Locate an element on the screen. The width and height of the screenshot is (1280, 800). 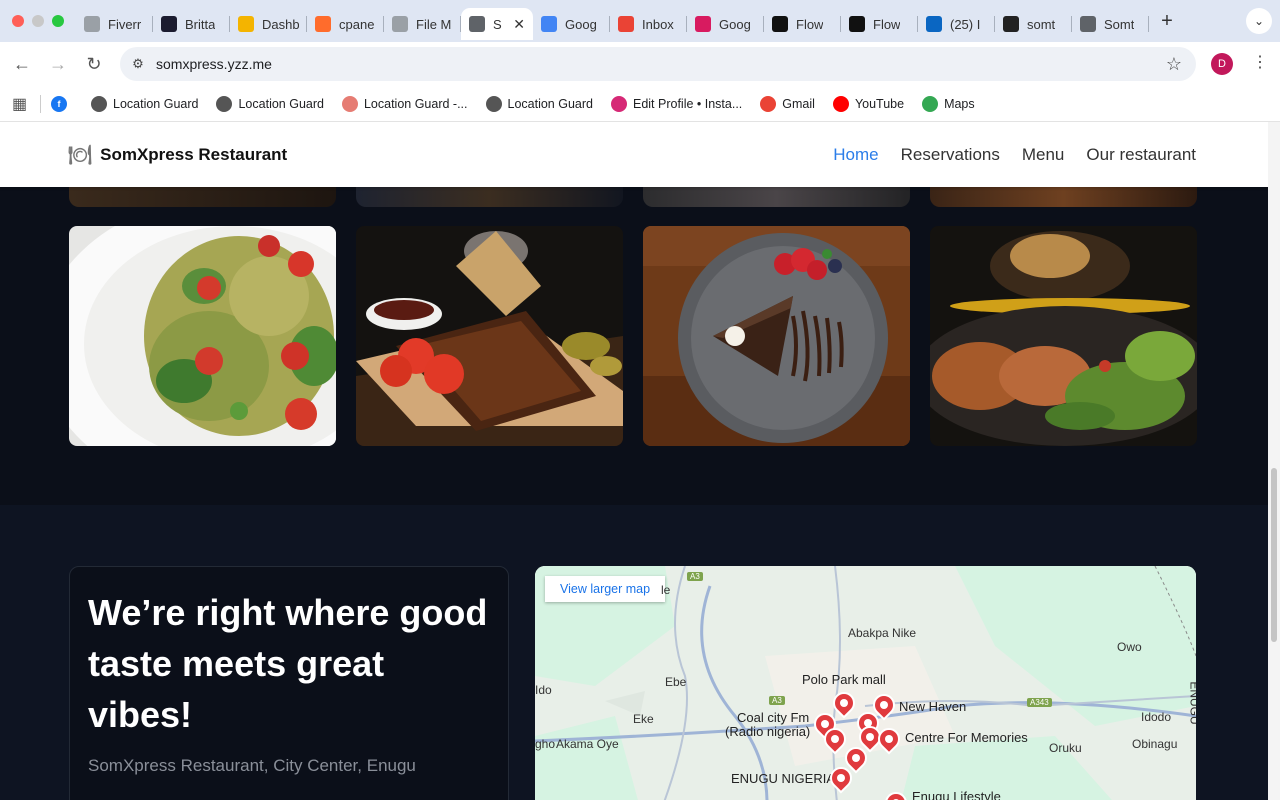
tab-search-button: ⌄ is located at coordinates (1259, 21).